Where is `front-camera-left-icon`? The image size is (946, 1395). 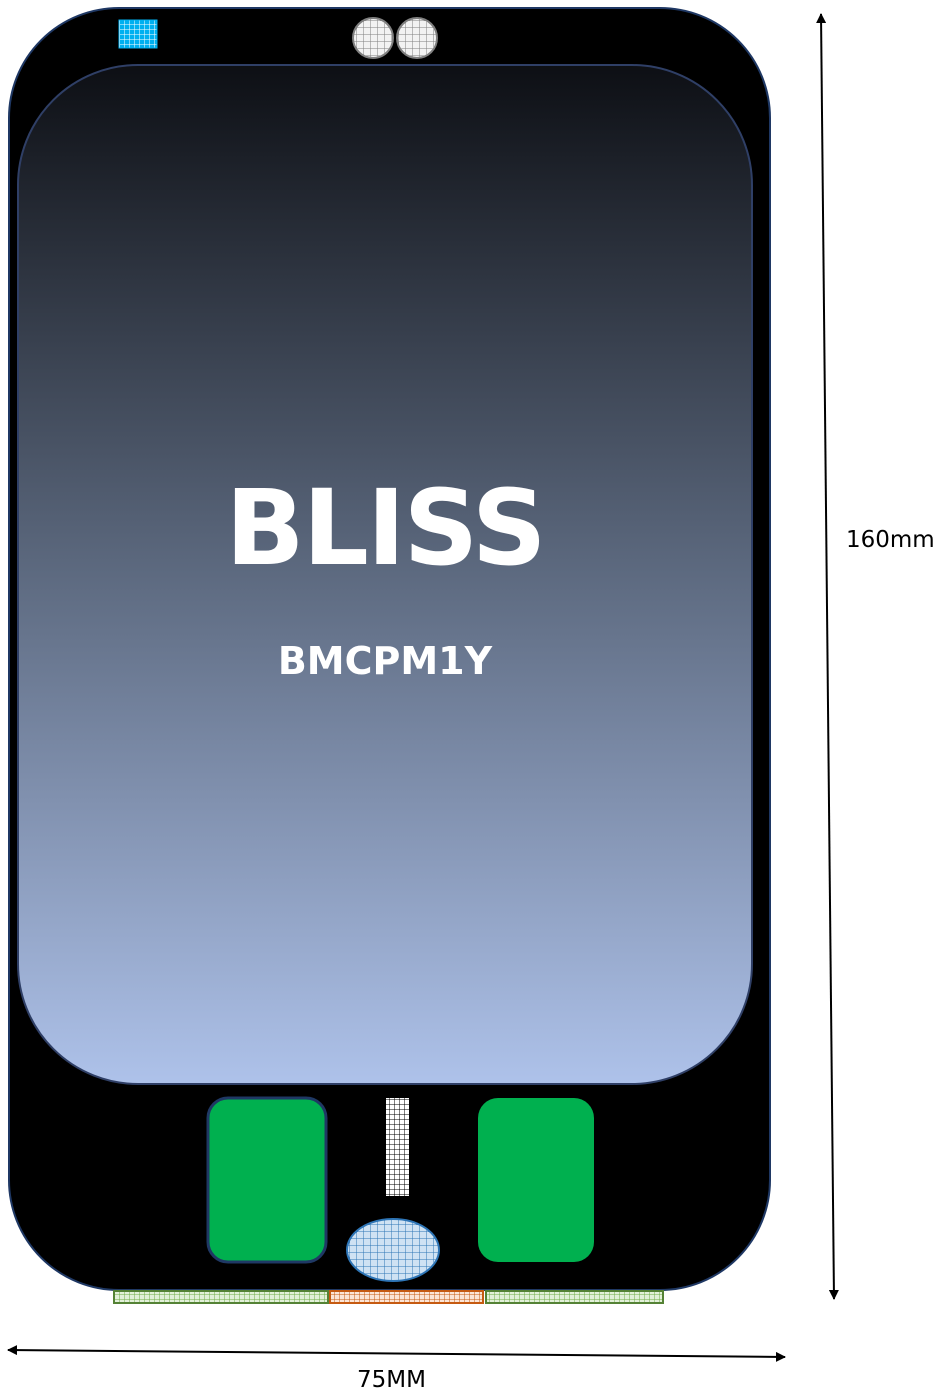 front-camera-left-icon is located at coordinates (373, 38).